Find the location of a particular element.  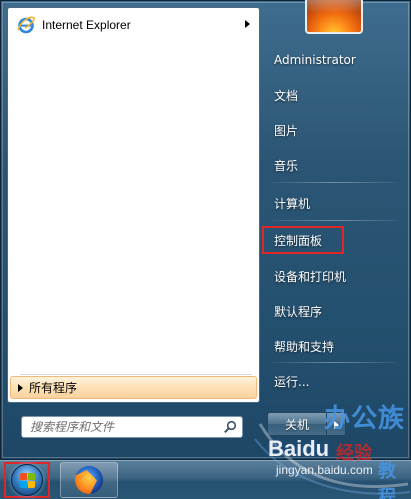

right-item-help-support: 帮助和支持 is located at coordinates (334, 346).